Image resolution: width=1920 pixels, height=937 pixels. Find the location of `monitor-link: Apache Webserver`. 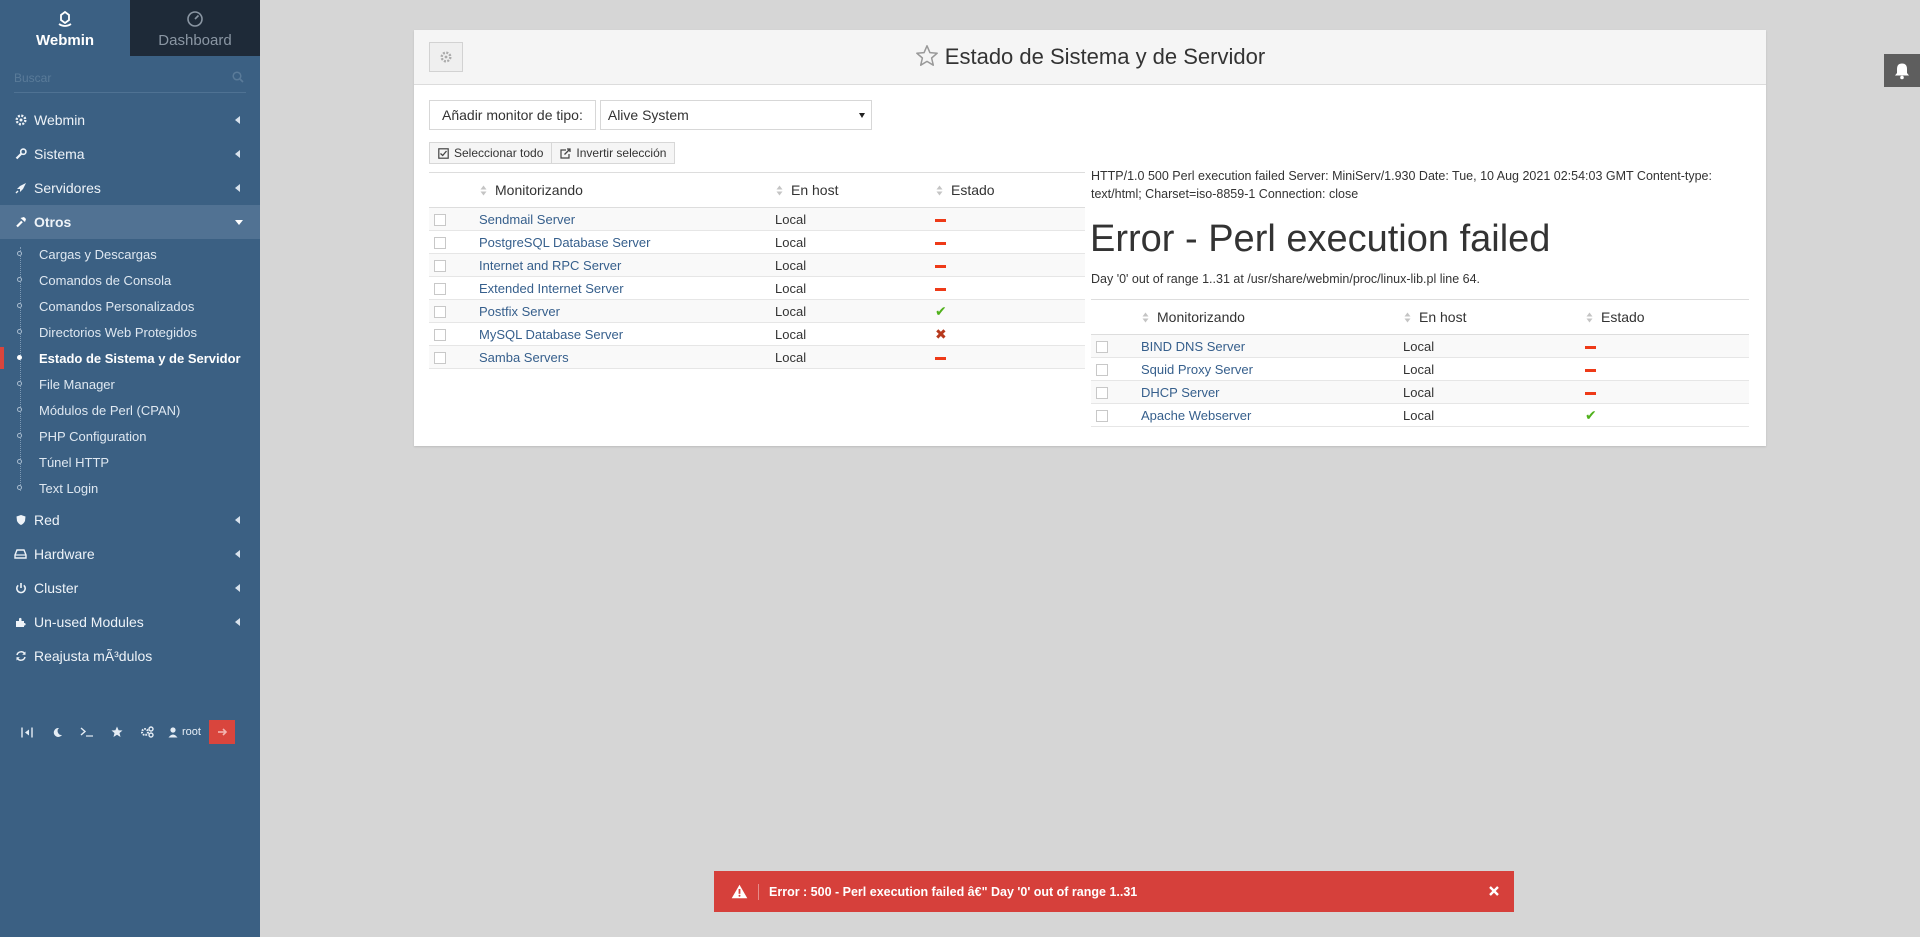

monitor-link: Apache Webserver is located at coordinates (1196, 415).